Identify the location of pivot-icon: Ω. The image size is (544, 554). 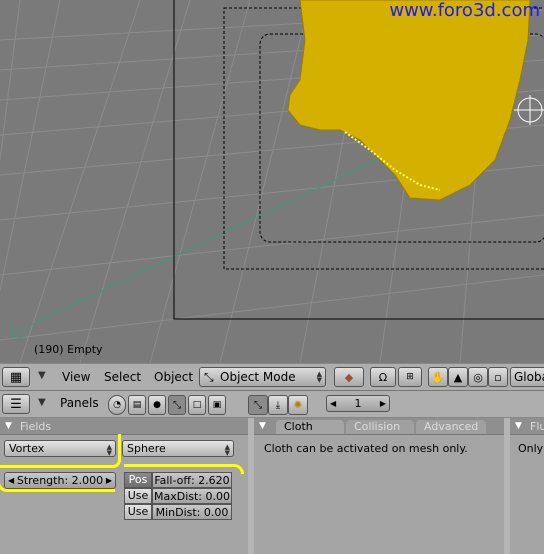
(383, 377).